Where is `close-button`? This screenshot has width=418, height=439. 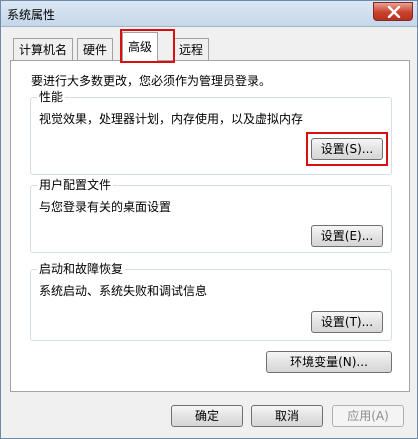
close-button is located at coordinates (393, 11).